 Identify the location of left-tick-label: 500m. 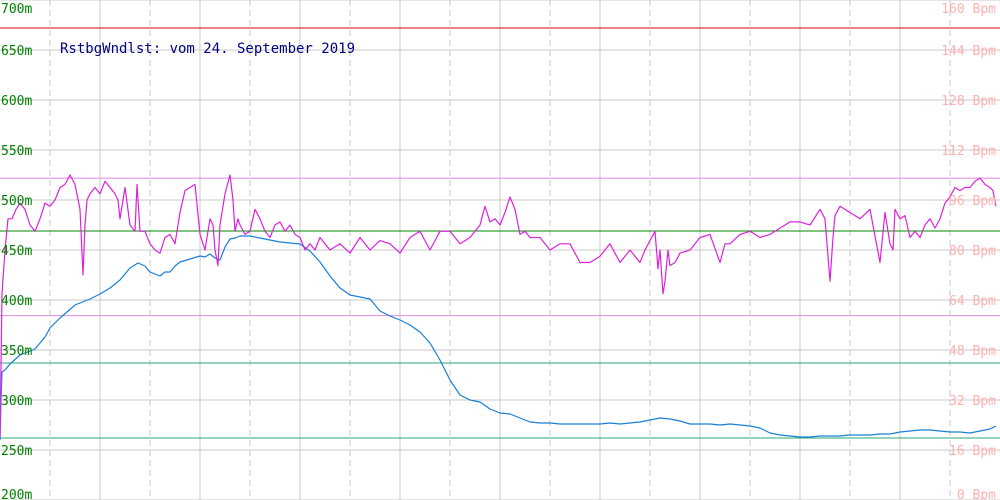
(16, 201).